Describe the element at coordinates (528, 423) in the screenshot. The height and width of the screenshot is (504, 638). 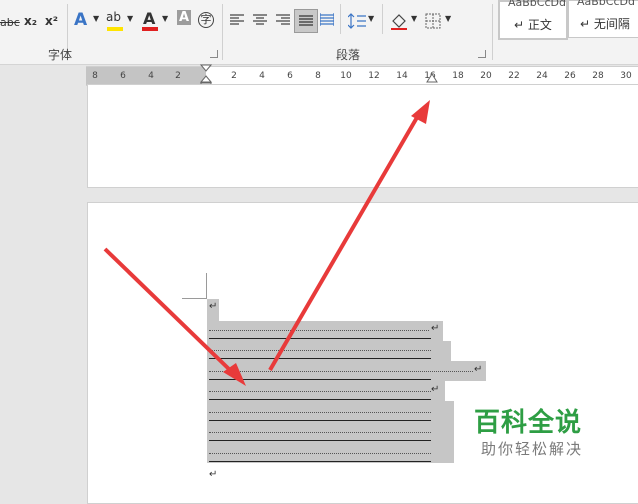
I see `watermark-title: 百科全说` at that location.